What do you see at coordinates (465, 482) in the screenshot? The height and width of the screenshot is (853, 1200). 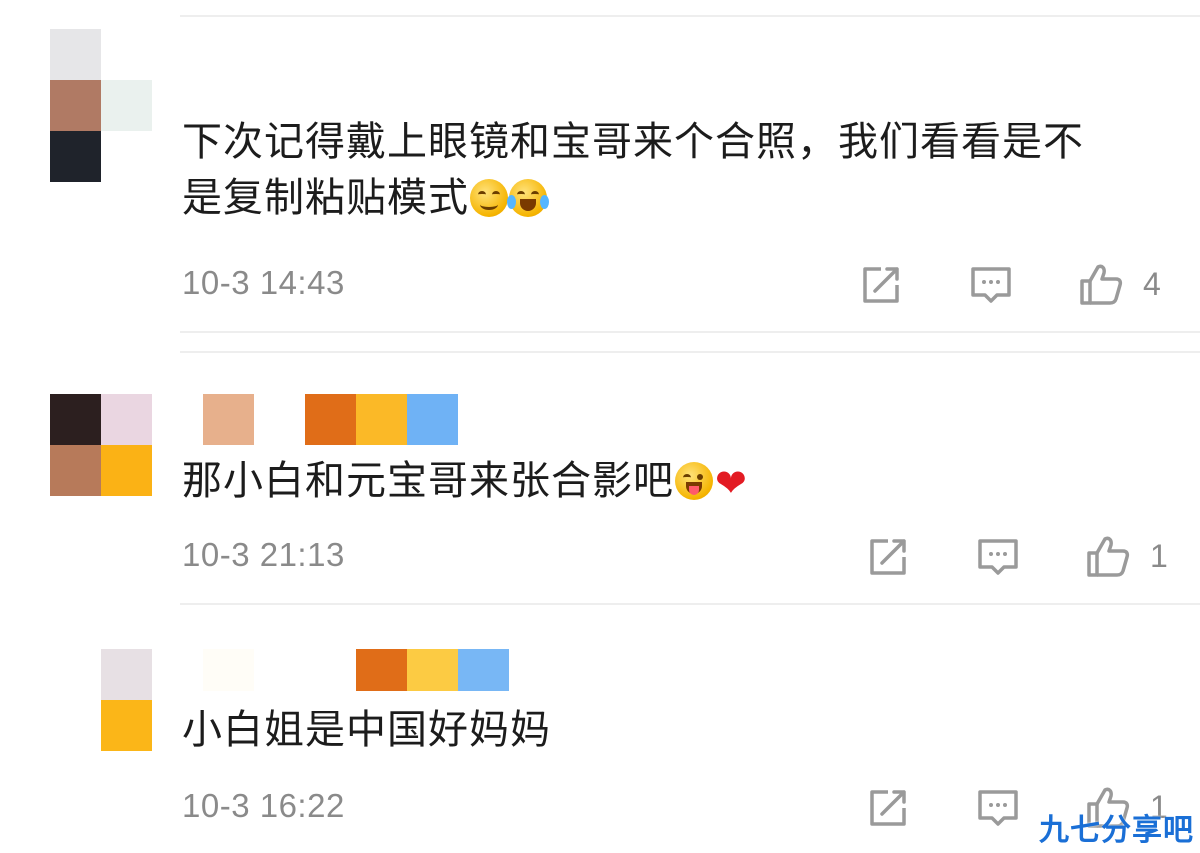 I see `comment-text: 那小白和元宝哥来张合影吧 ❤` at bounding box center [465, 482].